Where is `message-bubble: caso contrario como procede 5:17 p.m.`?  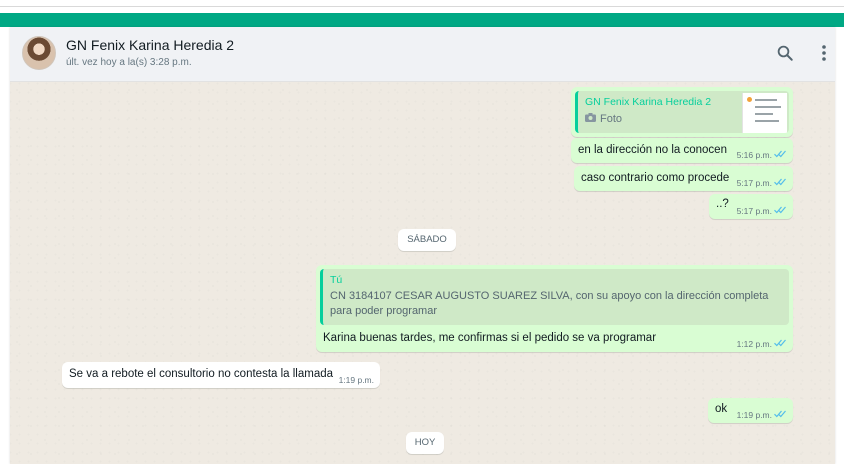
message-bubble: caso contrario como procede 5:17 p.m. is located at coordinates (683, 178).